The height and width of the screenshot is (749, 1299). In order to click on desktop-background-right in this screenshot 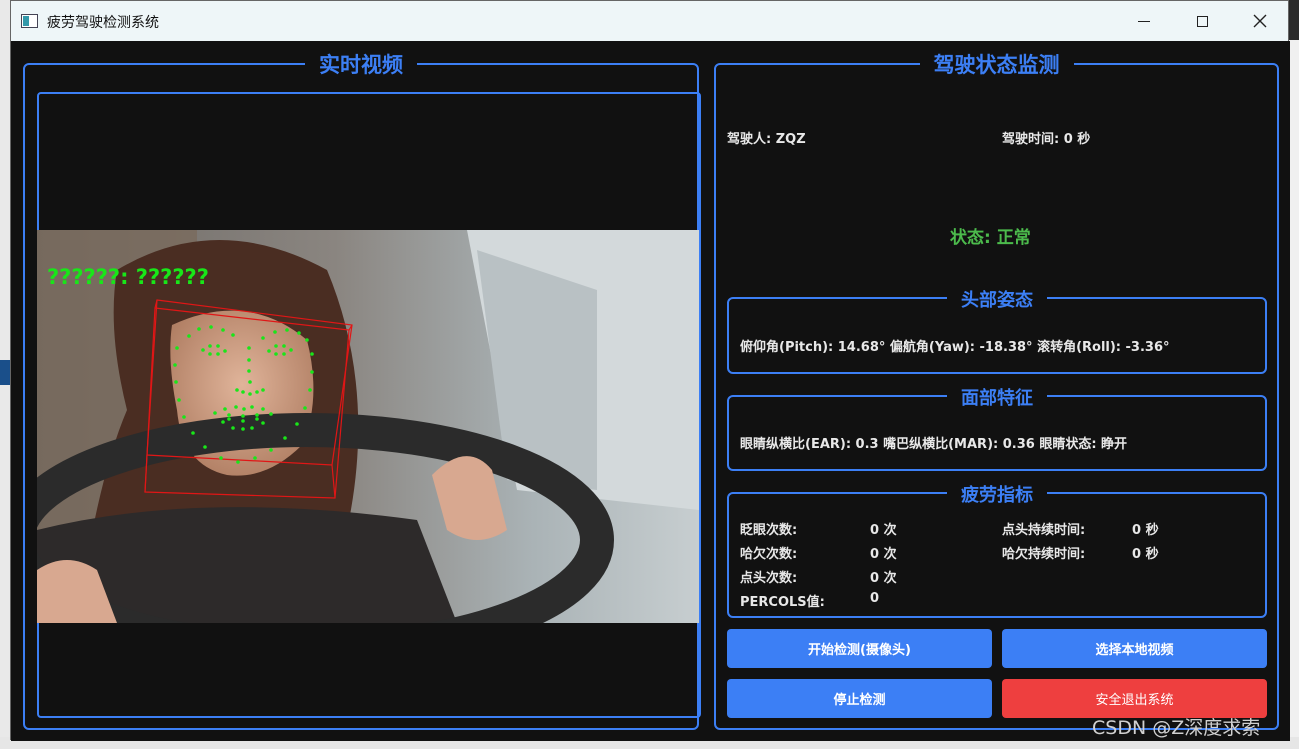, I will do `click(1294, 390)`.